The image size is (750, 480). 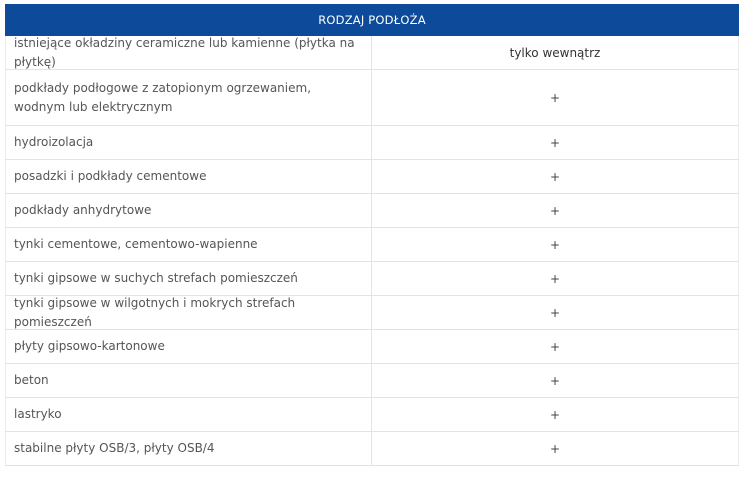 I want to click on table-header: RODZAJ PODŁOŻA, so click(x=372, y=20).